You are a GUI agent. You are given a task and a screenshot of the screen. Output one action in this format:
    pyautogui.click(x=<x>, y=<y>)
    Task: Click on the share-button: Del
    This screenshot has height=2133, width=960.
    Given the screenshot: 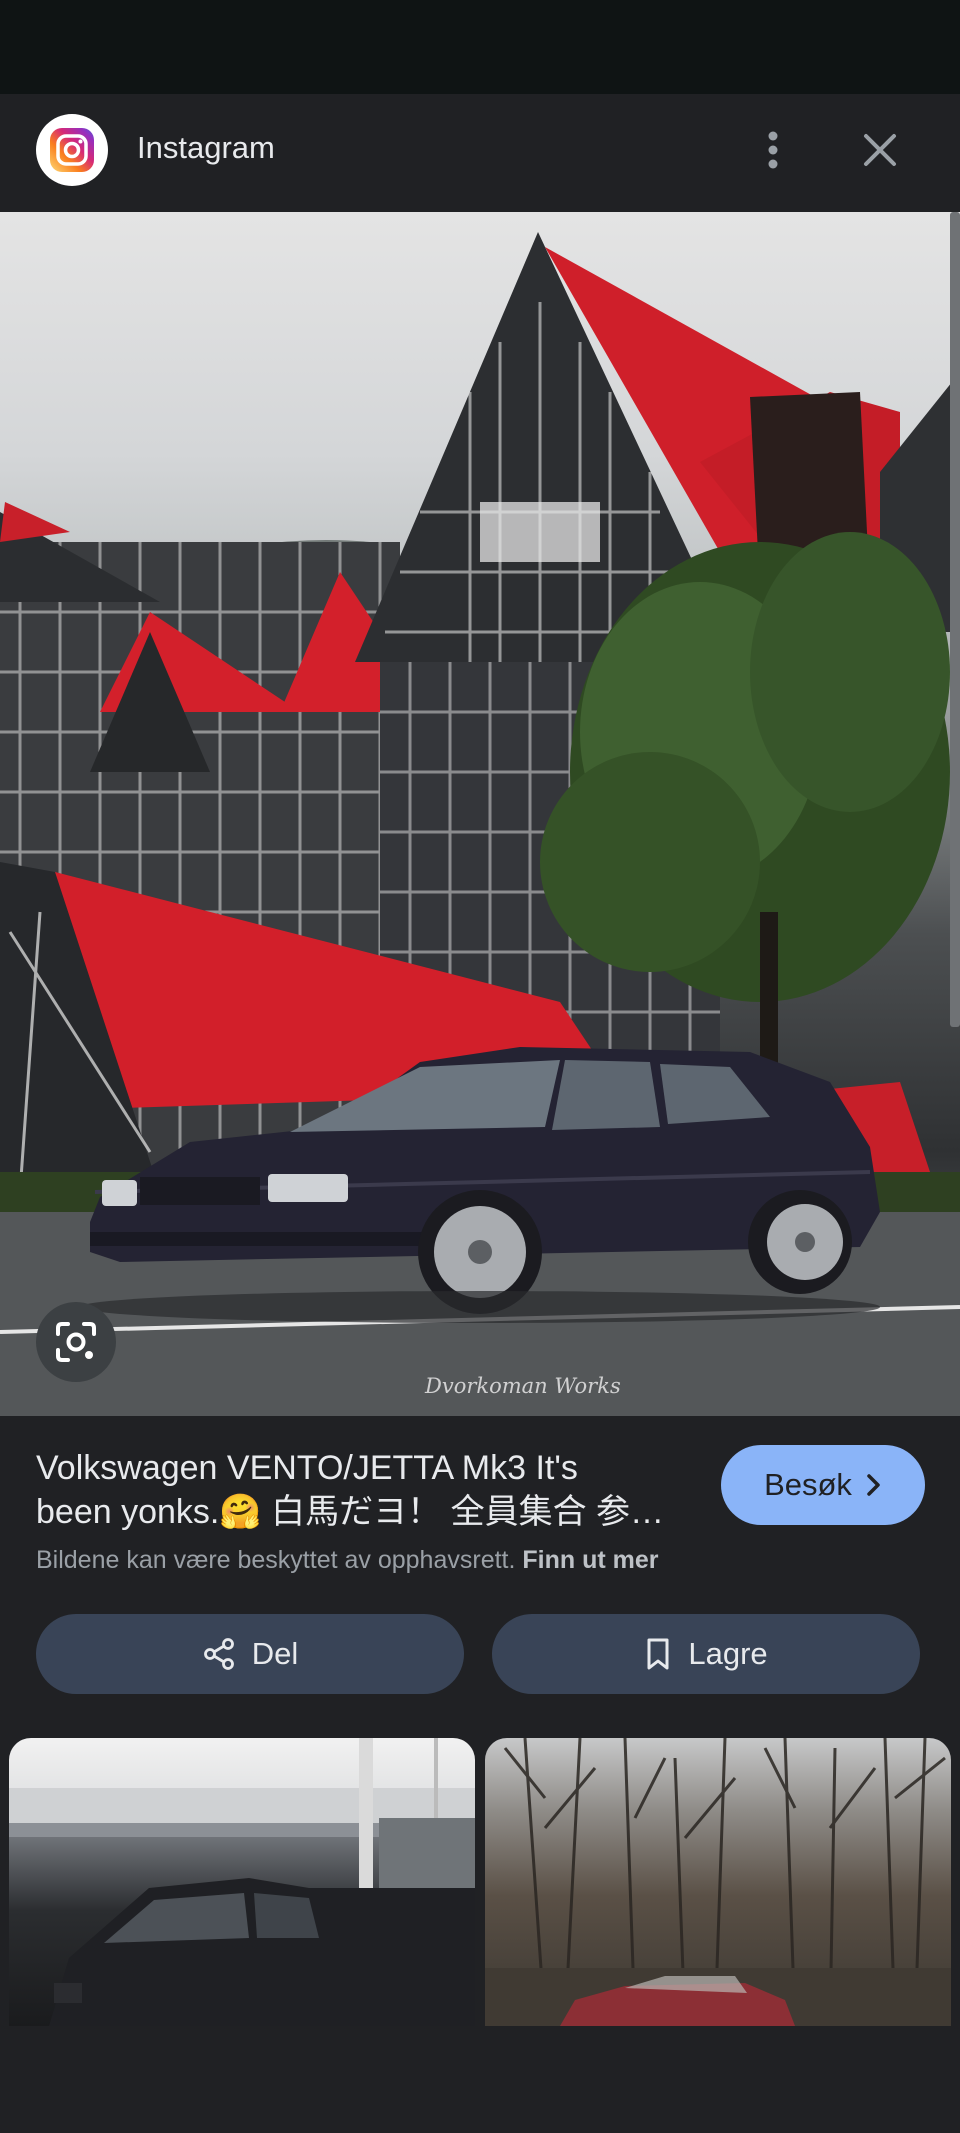 What is the action you would take?
    pyautogui.click(x=250, y=1654)
    